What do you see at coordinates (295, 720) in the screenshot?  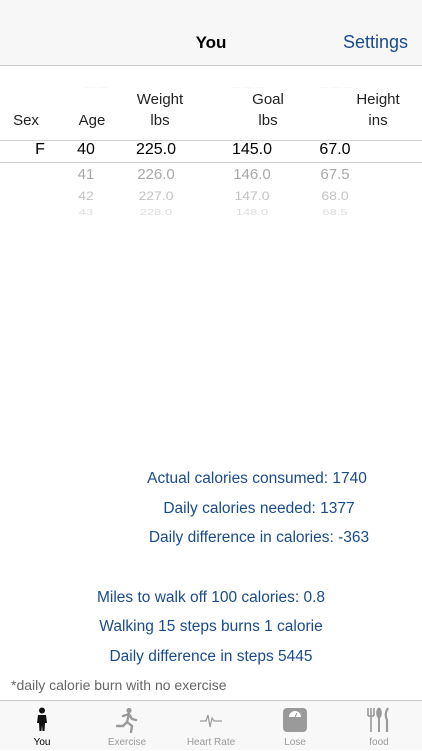 I see `scale-icon` at bounding box center [295, 720].